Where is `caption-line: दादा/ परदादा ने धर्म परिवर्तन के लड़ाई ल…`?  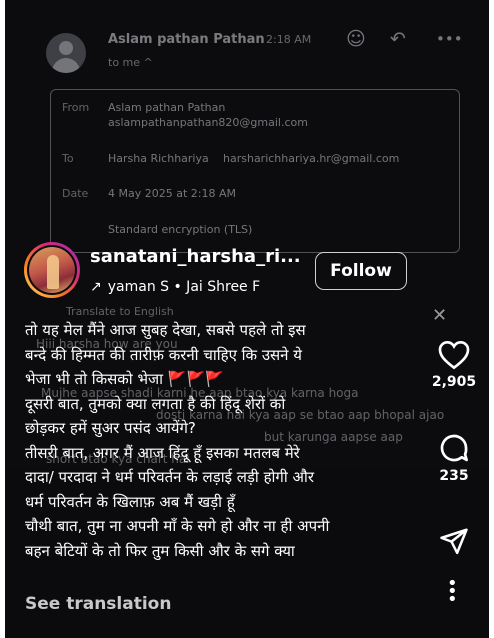 caption-line: दादा/ परदादा ने धर्म परिवर्तन के लड़ाई ल… is located at coordinates (170, 477).